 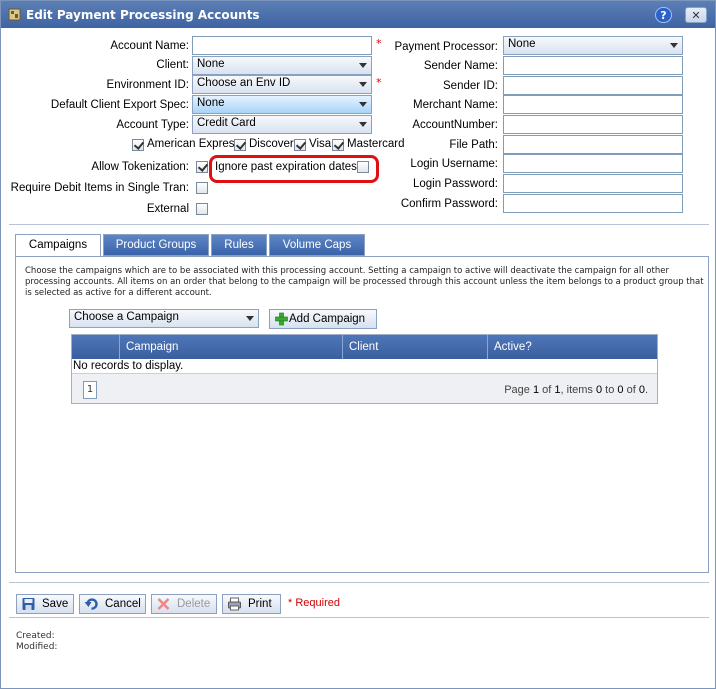 What do you see at coordinates (663, 15) in the screenshot?
I see `help-button: ?` at bounding box center [663, 15].